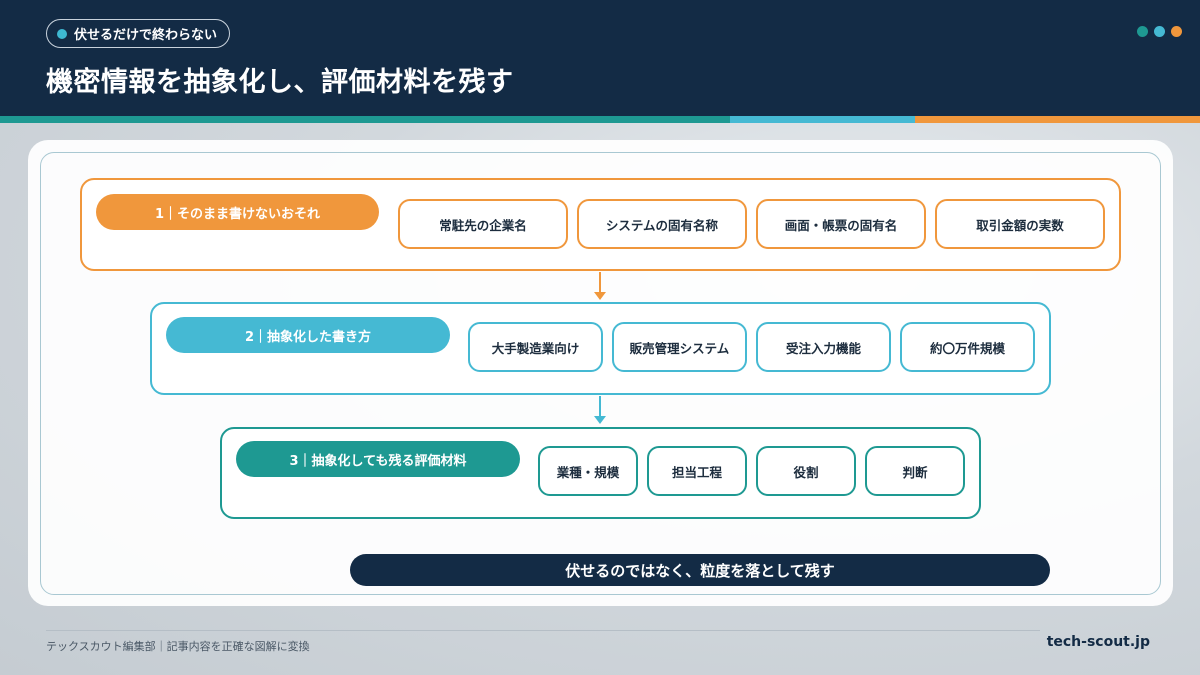  What do you see at coordinates (178, 646) in the screenshot?
I see `footer-credit: テックスカウト編集部｜記事内容を正確な図解に変換` at bounding box center [178, 646].